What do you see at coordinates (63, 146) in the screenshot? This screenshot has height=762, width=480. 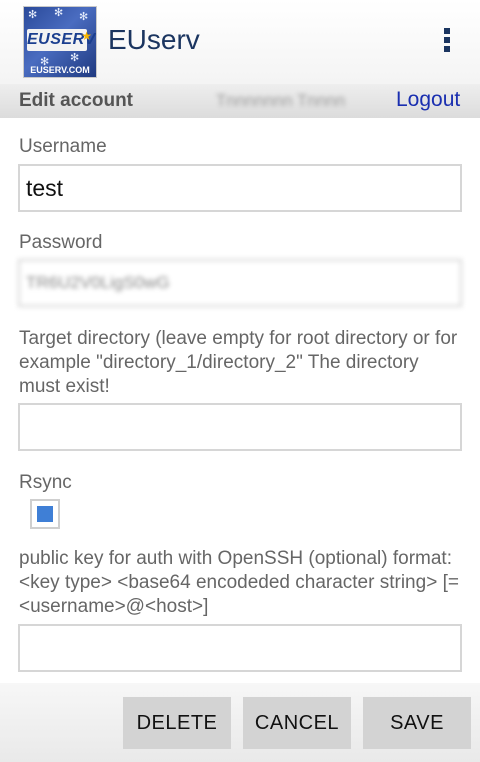 I see `username-label: Username` at bounding box center [63, 146].